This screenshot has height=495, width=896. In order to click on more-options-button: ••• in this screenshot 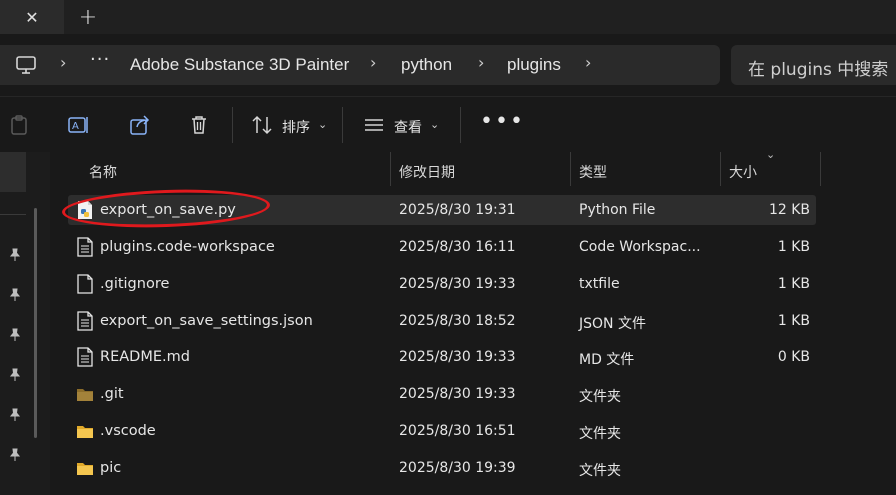, I will do `click(502, 121)`.